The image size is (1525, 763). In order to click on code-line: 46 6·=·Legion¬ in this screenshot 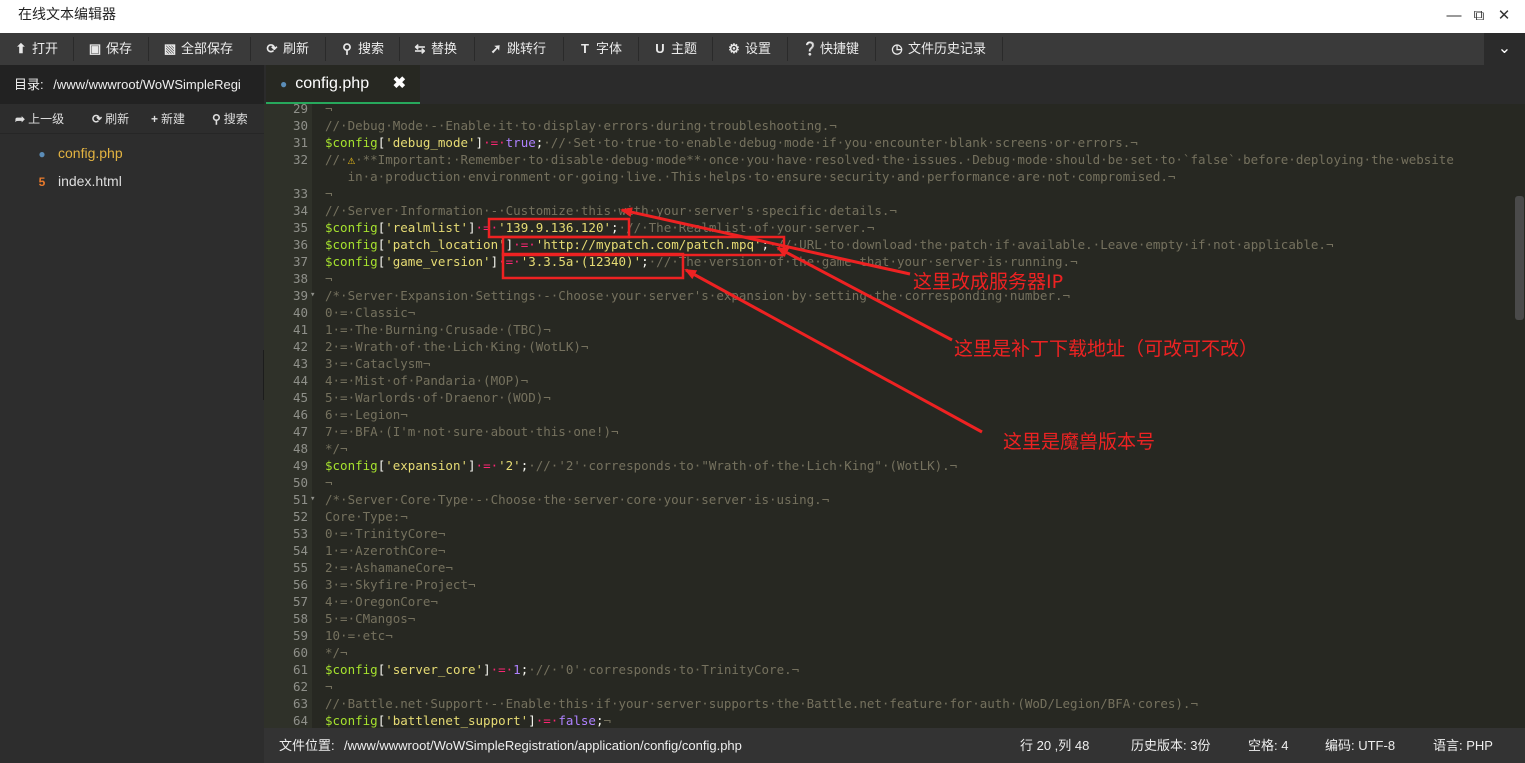, I will do `click(889, 414)`.